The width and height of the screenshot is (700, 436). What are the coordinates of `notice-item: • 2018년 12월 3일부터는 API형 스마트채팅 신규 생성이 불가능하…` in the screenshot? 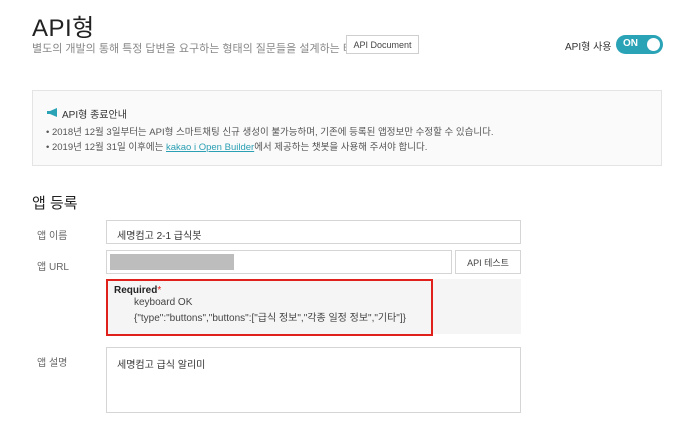 It's located at (270, 132).